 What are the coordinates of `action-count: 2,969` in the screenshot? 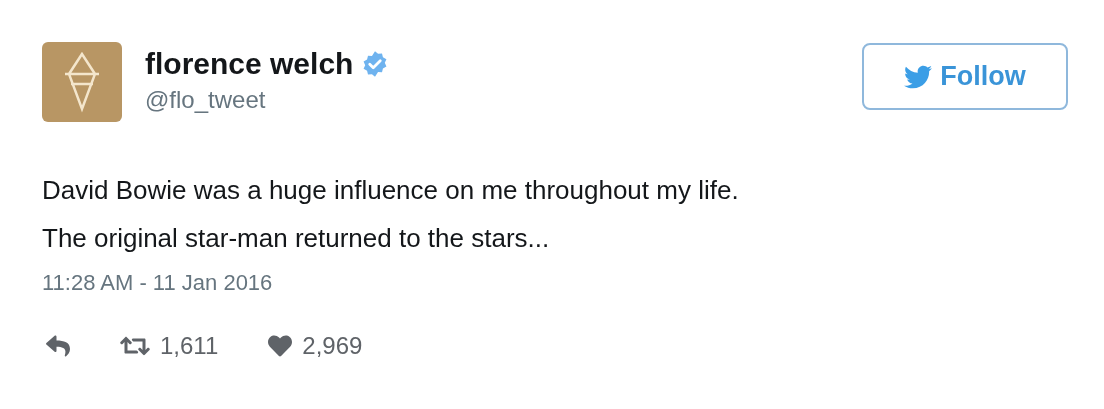 It's located at (332, 346).